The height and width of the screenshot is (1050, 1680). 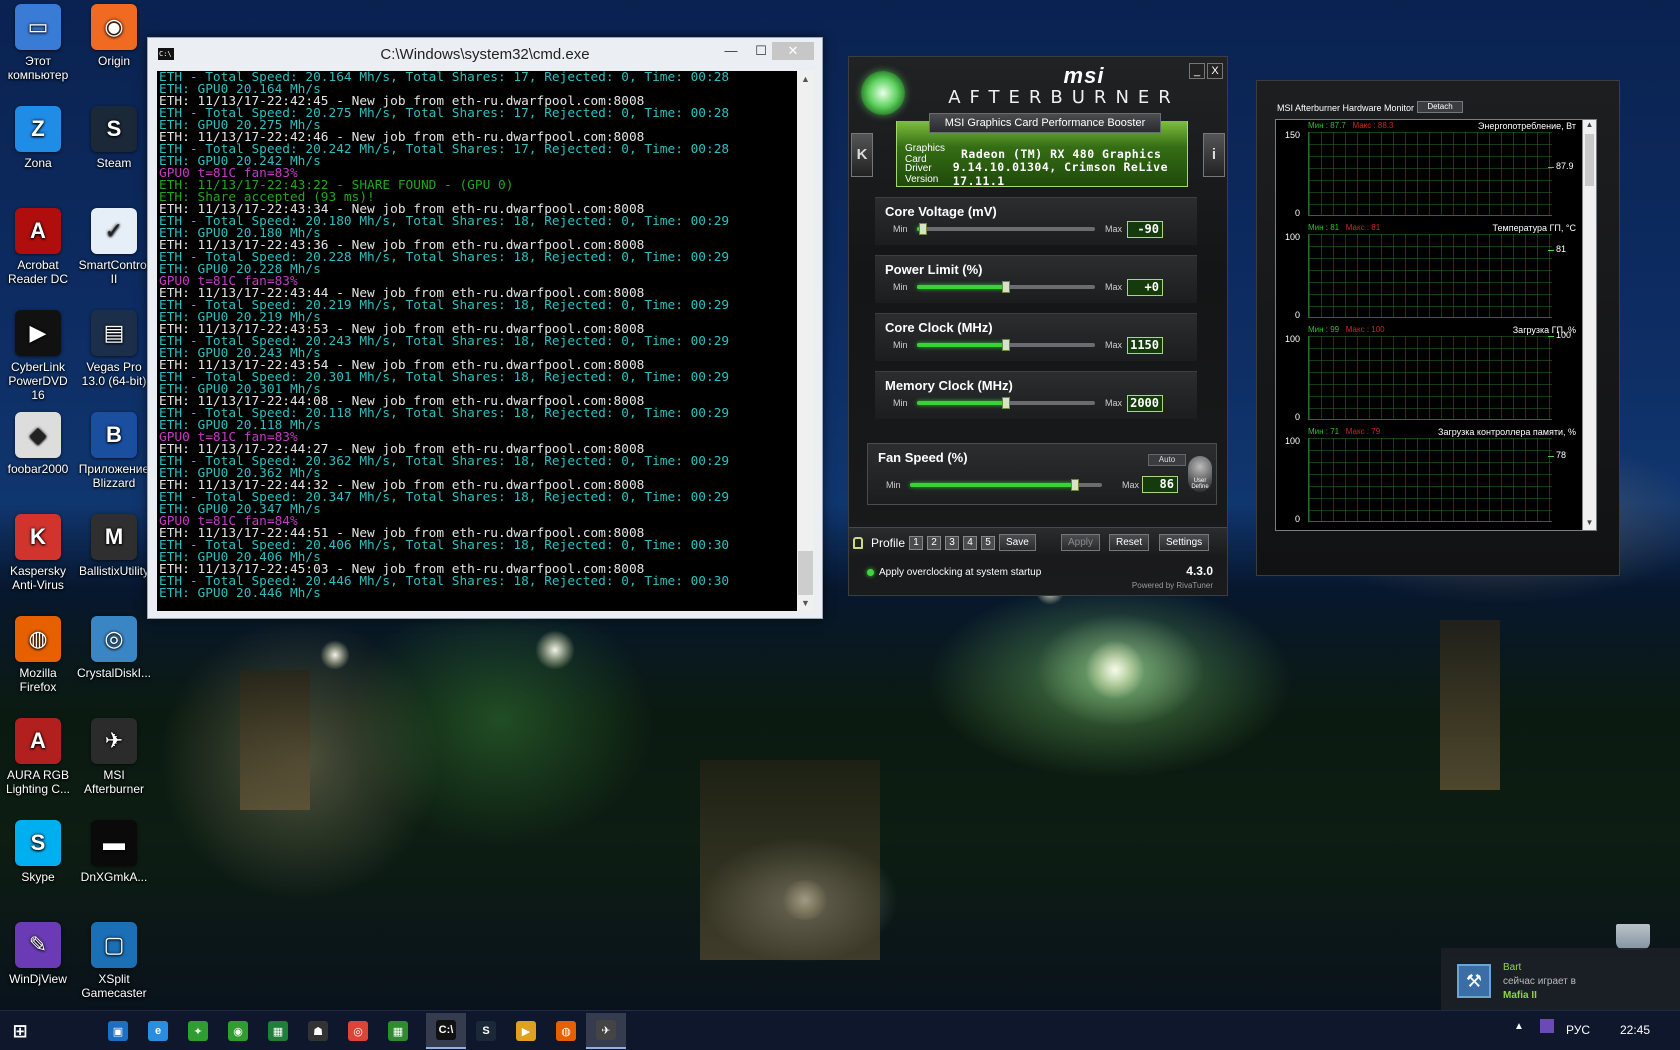 What do you see at coordinates (38, 354) in the screenshot?
I see `desktop-icon: ▶ CyberLink PowerDVD 16` at bounding box center [38, 354].